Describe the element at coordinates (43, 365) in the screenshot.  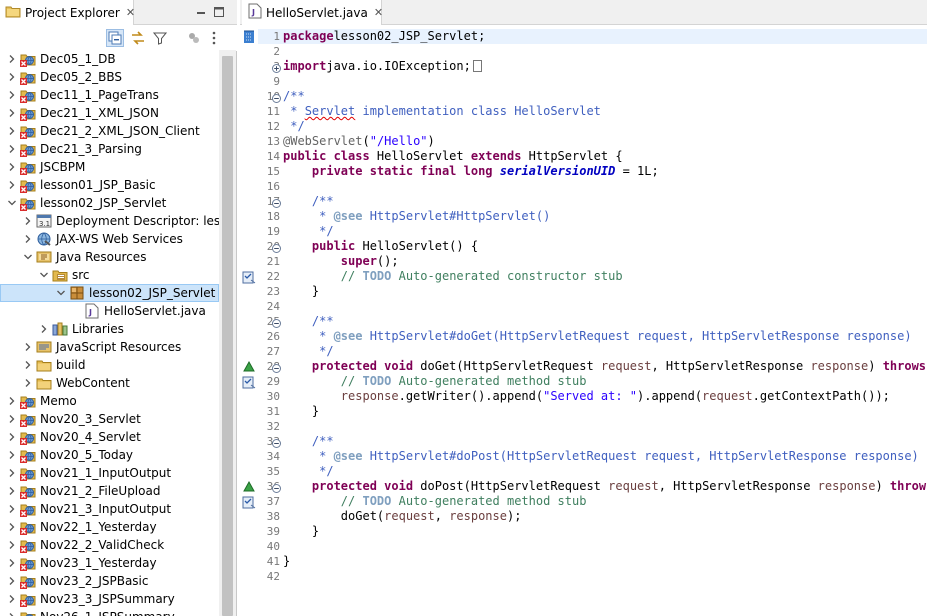
I see `tree-item-build: build` at that location.